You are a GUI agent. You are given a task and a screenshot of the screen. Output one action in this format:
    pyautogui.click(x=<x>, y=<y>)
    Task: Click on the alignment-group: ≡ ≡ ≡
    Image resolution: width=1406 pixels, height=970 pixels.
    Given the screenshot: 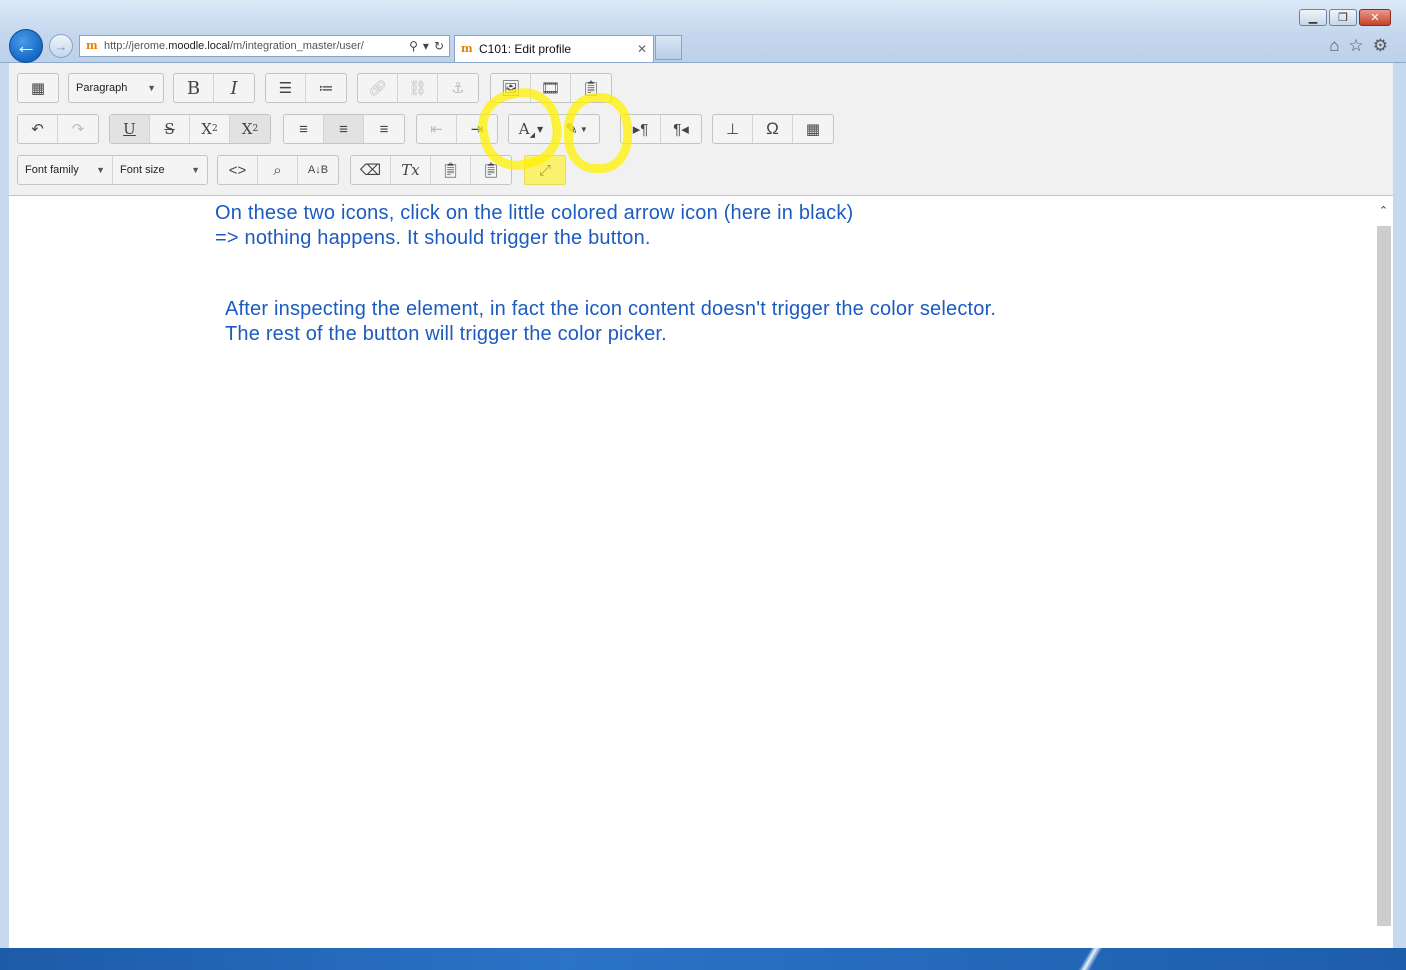 What is the action you would take?
    pyautogui.click(x=344, y=129)
    